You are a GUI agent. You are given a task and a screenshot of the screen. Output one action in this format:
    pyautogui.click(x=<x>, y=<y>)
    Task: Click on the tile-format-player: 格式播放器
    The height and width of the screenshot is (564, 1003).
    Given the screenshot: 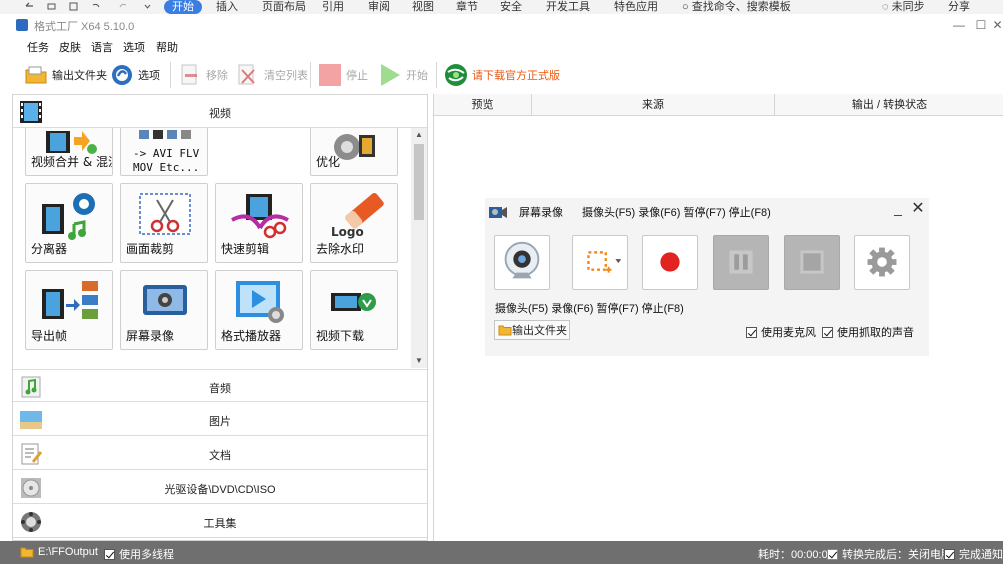 What is the action you would take?
    pyautogui.click(x=259, y=310)
    